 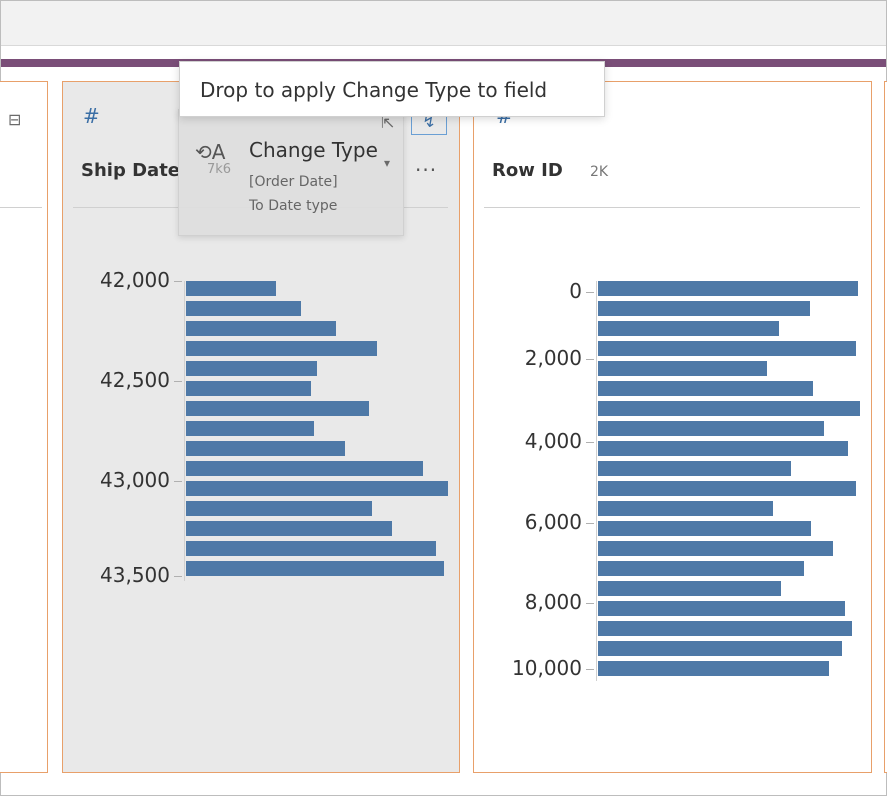 I want to click on axis-tick-label: 10,000, so click(x=547, y=668).